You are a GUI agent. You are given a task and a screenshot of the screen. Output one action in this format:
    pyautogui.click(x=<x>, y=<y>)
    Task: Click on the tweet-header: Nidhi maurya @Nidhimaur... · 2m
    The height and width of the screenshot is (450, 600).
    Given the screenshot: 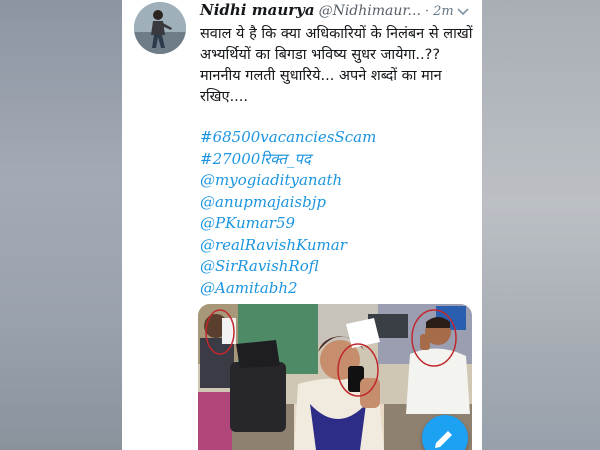 What is the action you would take?
    pyautogui.click(x=337, y=11)
    